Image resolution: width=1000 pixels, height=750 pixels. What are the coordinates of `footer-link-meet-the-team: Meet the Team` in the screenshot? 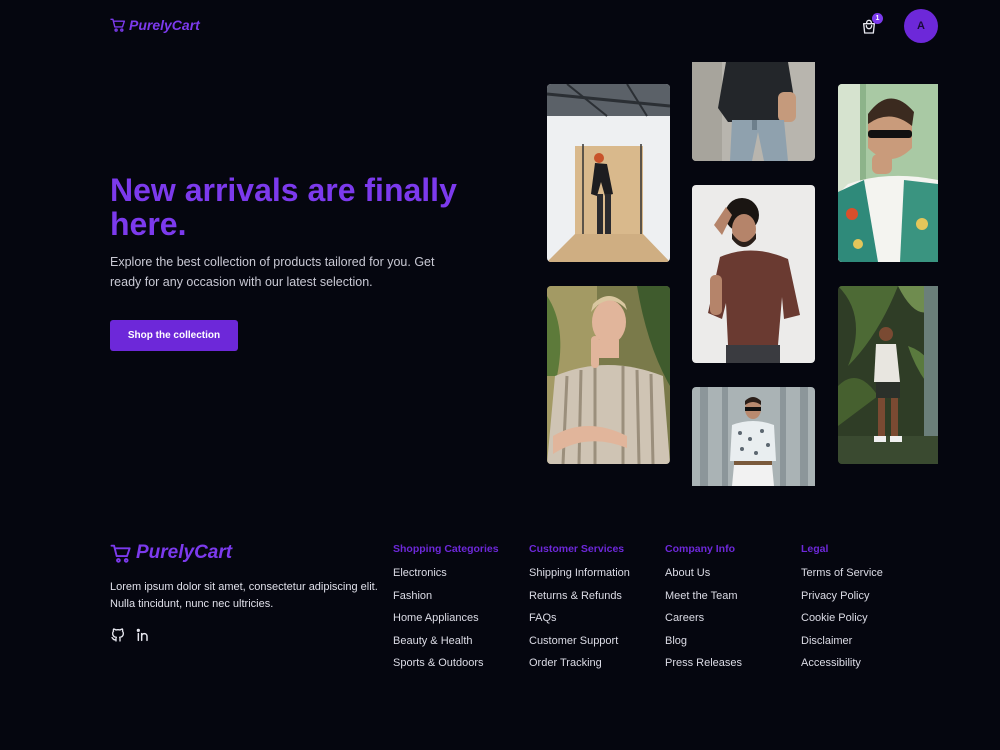 It's located at (701, 596).